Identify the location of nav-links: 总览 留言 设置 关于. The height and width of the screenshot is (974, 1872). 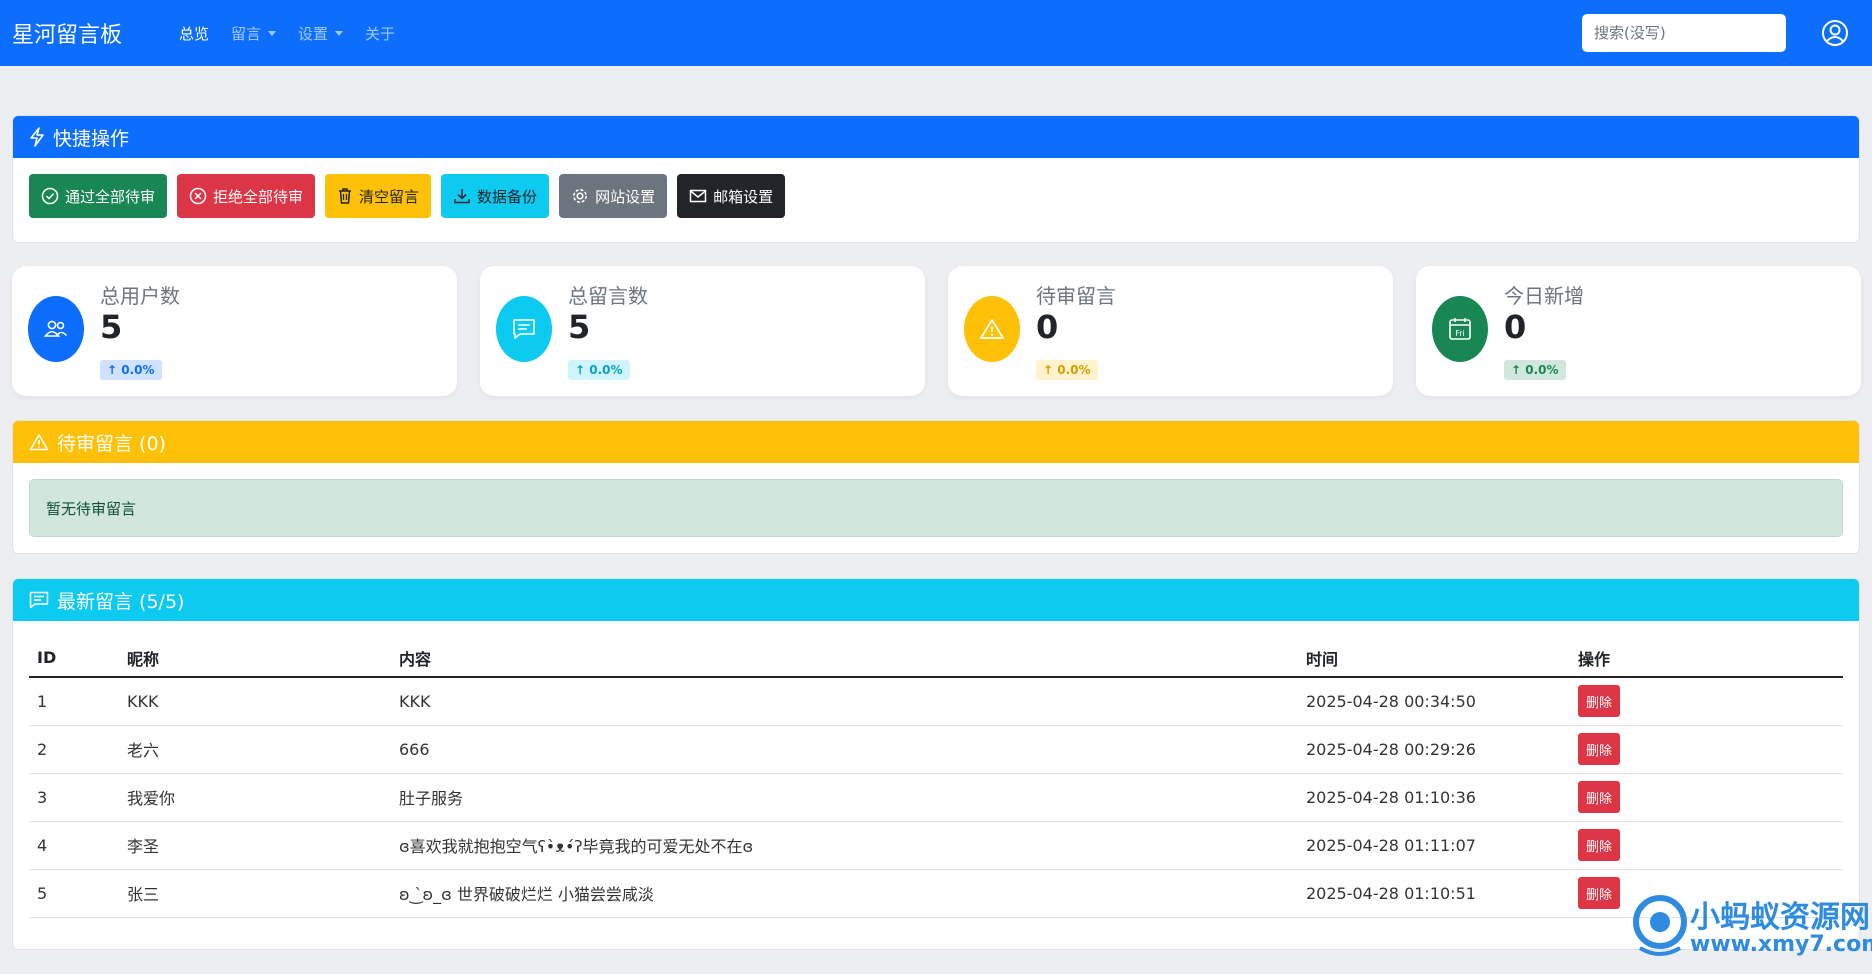
(298, 33).